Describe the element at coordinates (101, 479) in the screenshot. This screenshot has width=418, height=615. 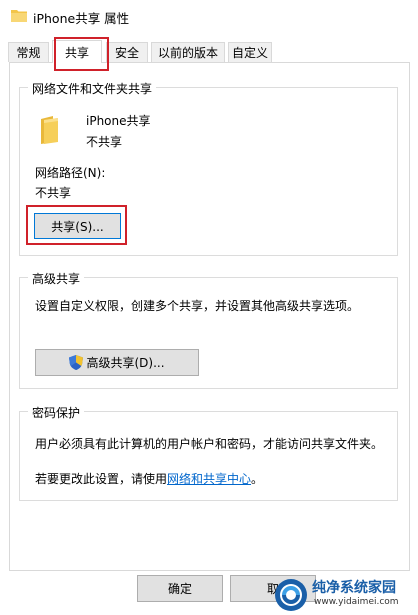
I see `change-setting-prefix: 若要更改此设置，请使用` at that location.